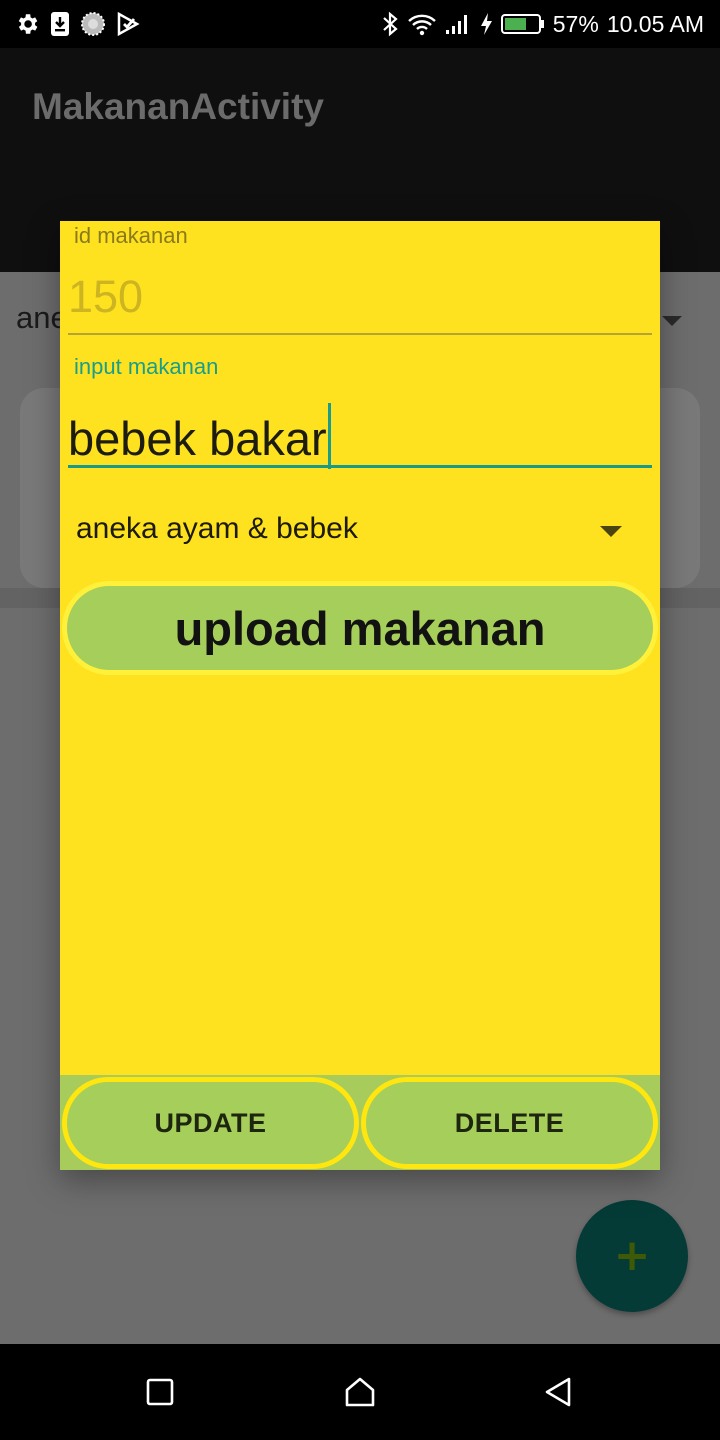  Describe the element at coordinates (672, 321) in the screenshot. I see `background-dropdown-arrow-icon` at that location.